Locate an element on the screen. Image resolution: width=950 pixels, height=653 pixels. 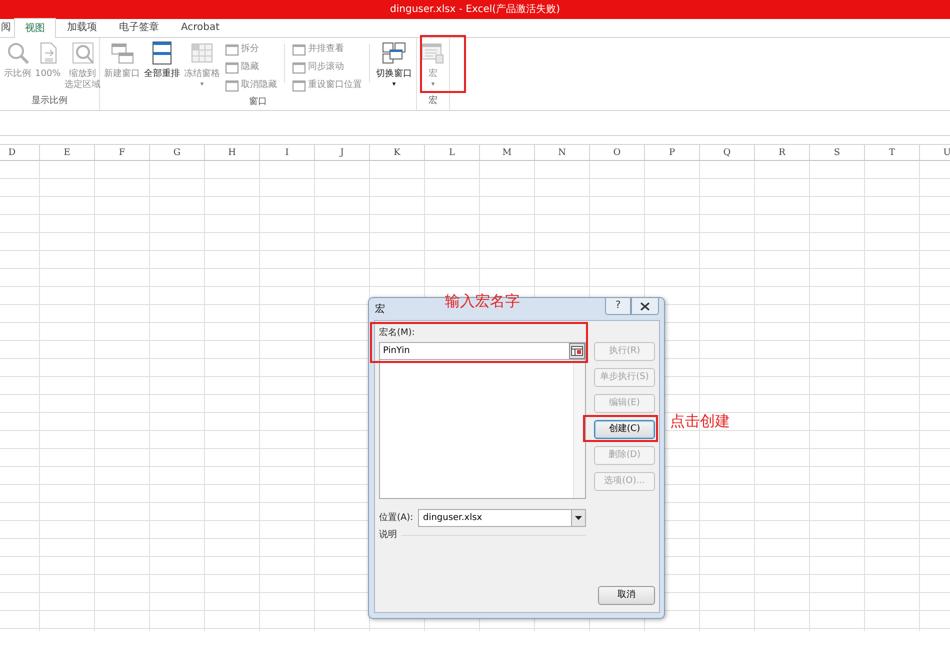
help-button: ? is located at coordinates (618, 306).